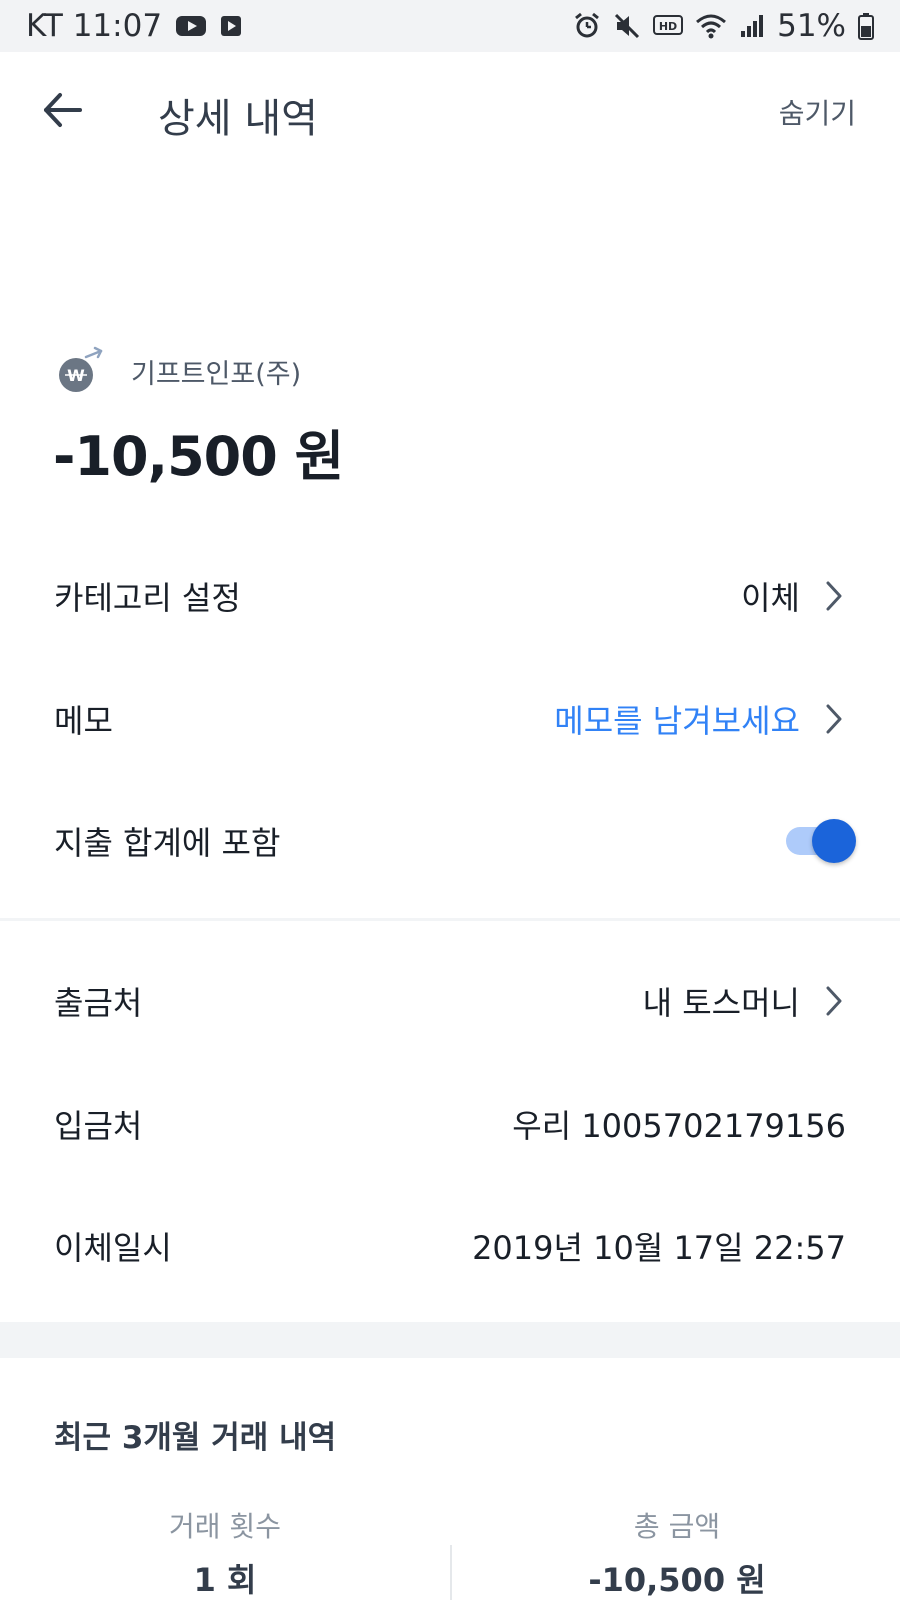 This screenshot has height=1600, width=900. Describe the element at coordinates (216, 374) in the screenshot. I see `merchant-name: 기프트인포(주)` at that location.